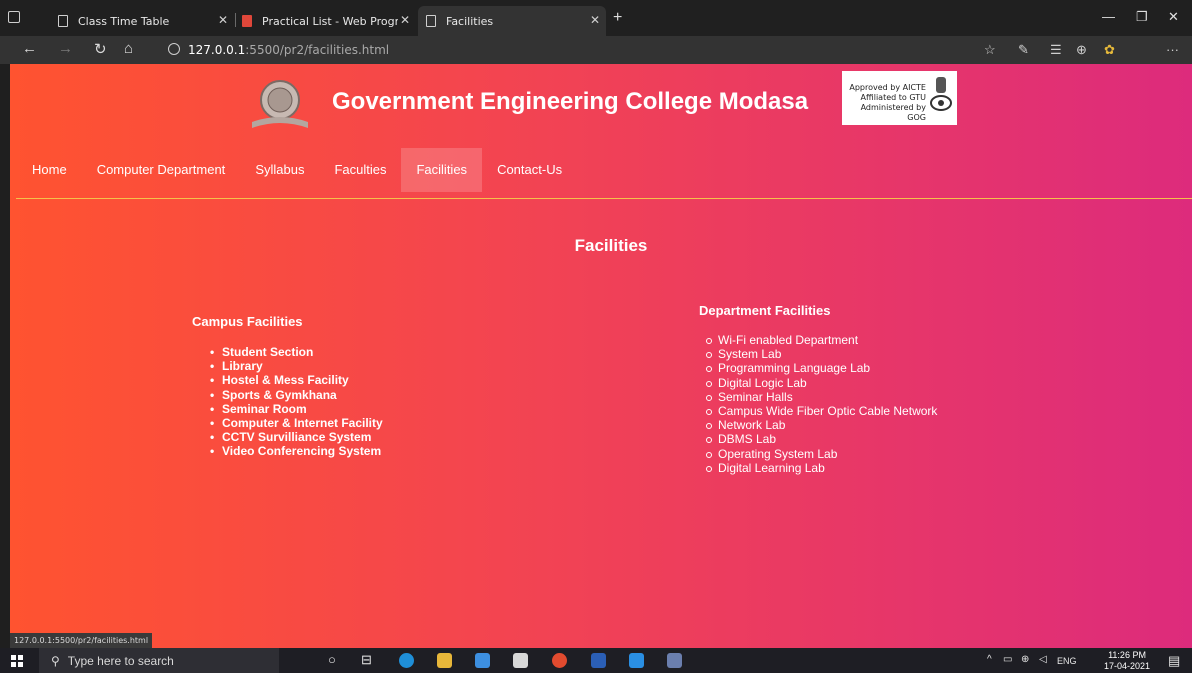 This screenshot has height=673, width=1192. Describe the element at coordinates (1007, 659) in the screenshot. I see `battery-icon: ▭` at that location.